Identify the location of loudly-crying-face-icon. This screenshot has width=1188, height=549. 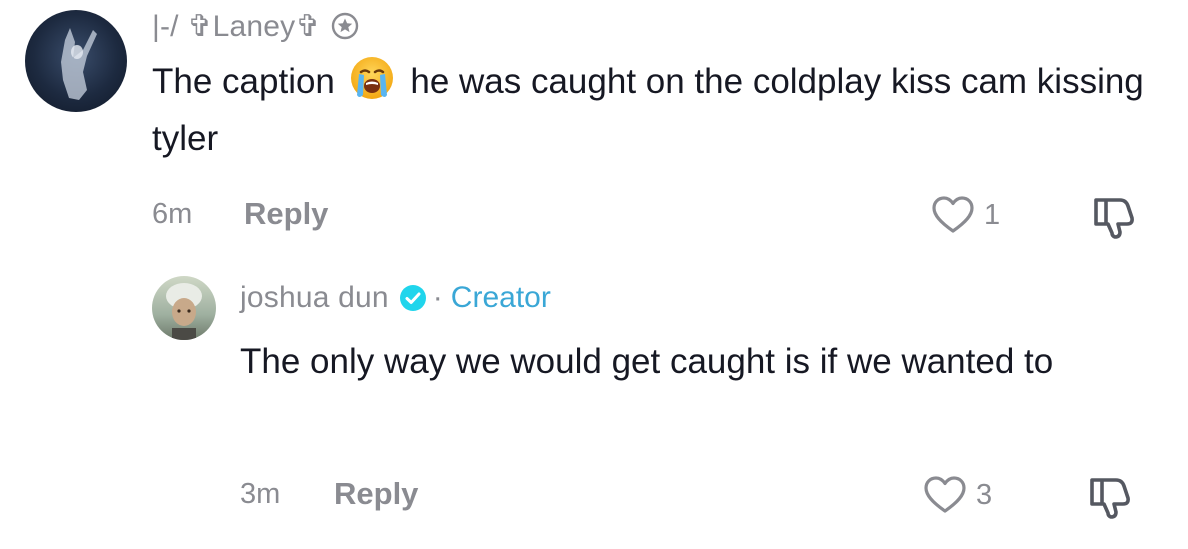
(372, 78).